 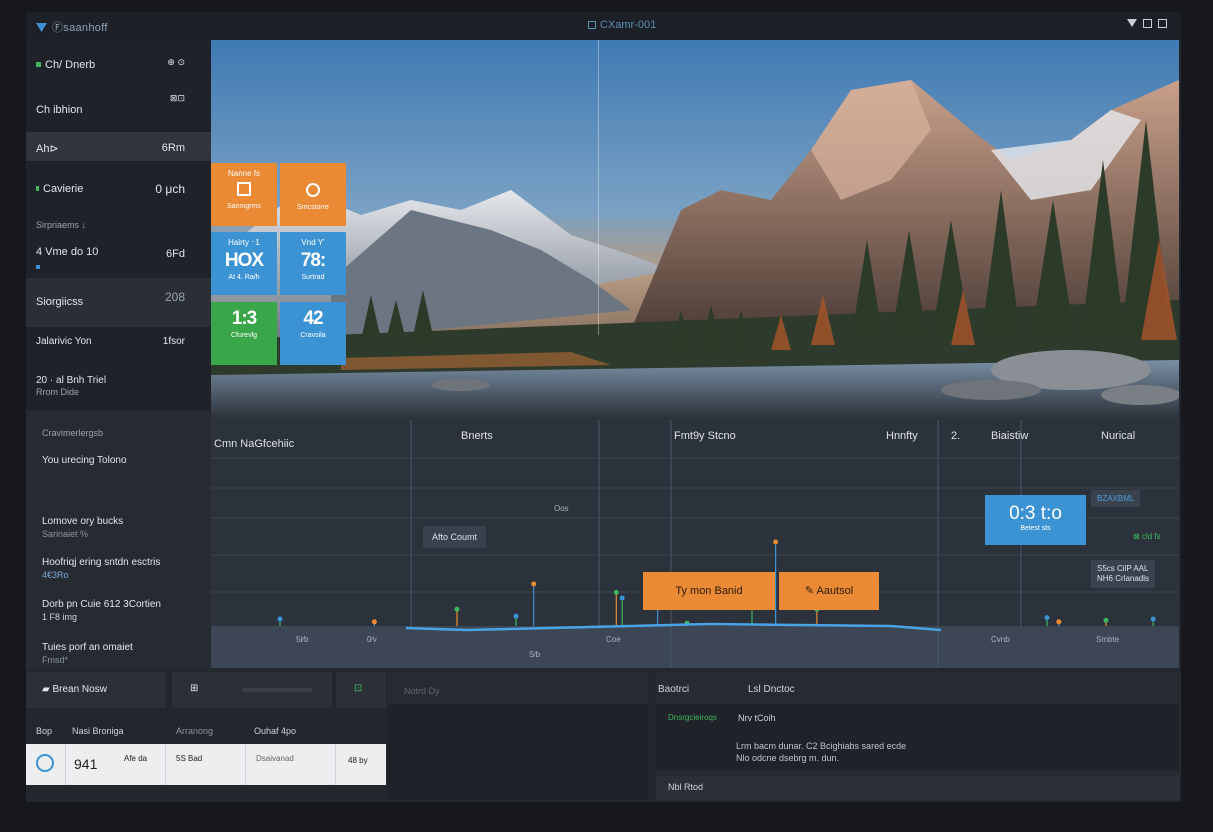 What do you see at coordinates (206, 764) in the screenshot?
I see `summary-card: 941 Afe da 5S Bad Dsaivanad 48 by` at bounding box center [206, 764].